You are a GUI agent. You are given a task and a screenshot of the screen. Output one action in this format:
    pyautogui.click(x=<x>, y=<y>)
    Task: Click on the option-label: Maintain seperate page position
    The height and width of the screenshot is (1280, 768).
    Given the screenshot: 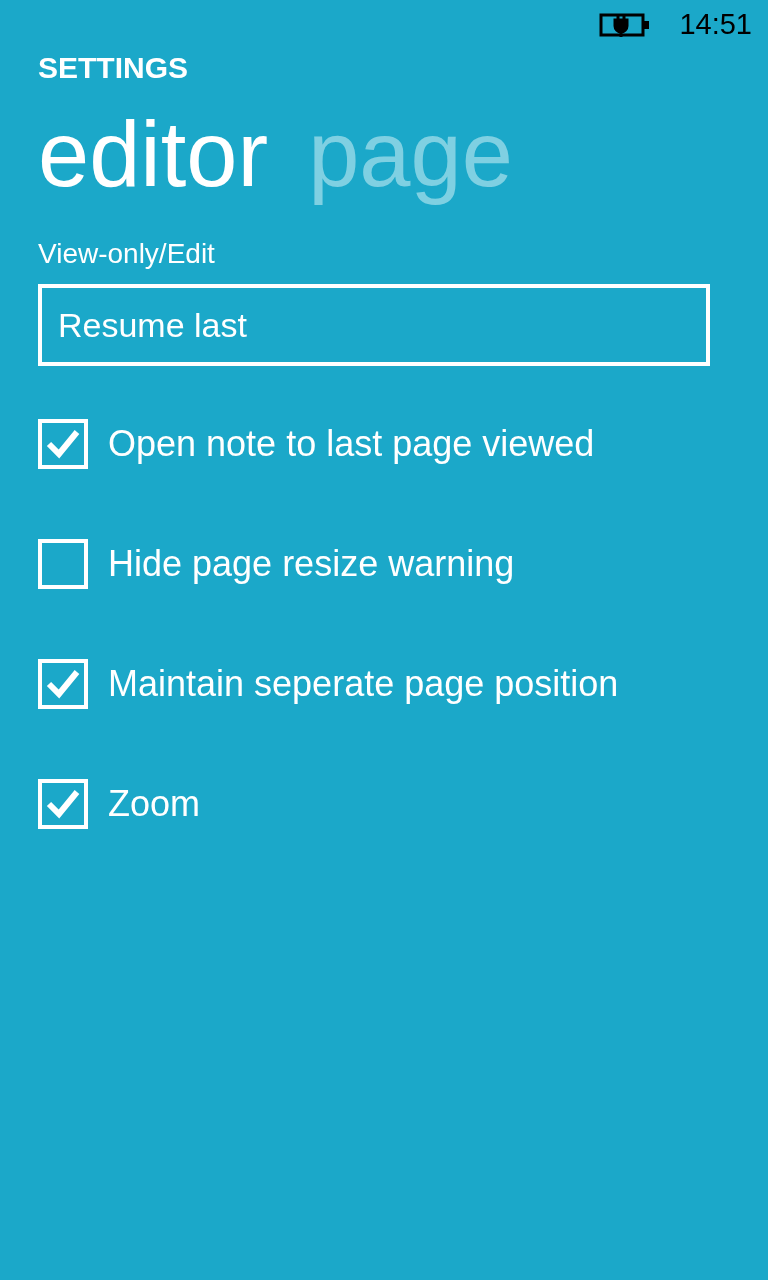 What is the action you would take?
    pyautogui.click(x=363, y=684)
    